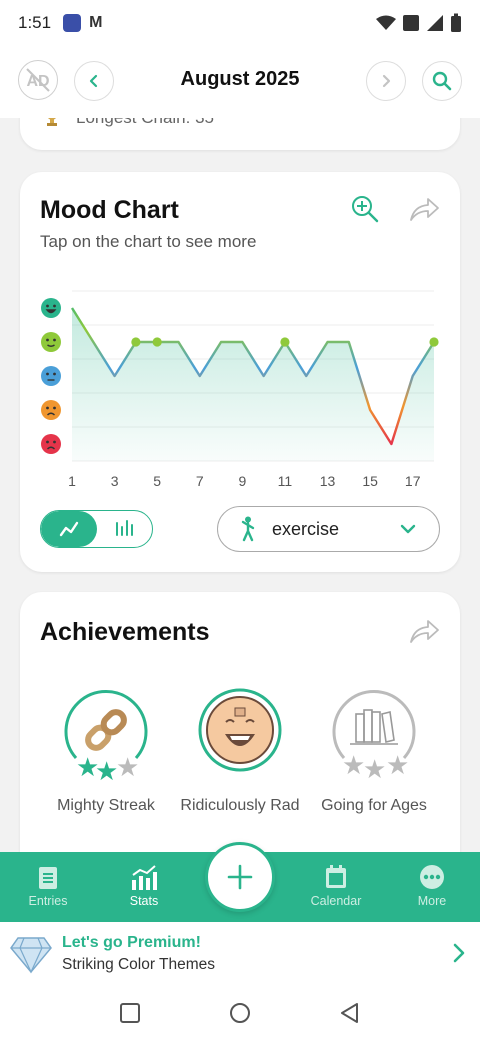  Describe the element at coordinates (374, 805) in the screenshot. I see `achievement-label: Going for Ages` at that location.